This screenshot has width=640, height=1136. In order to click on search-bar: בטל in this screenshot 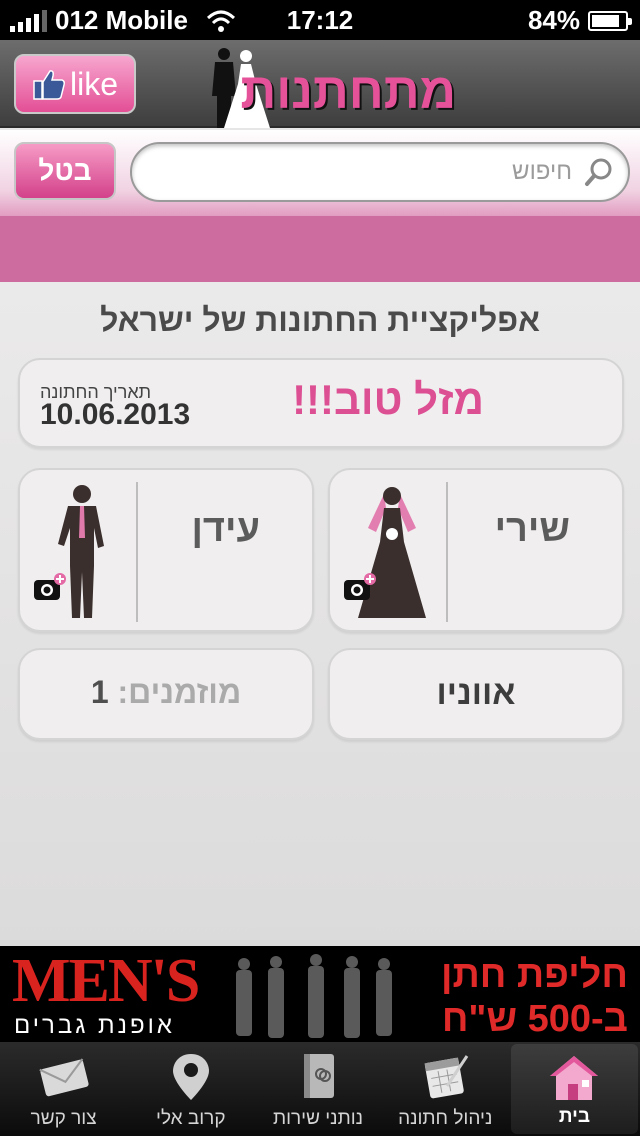, I will do `click(320, 173)`.